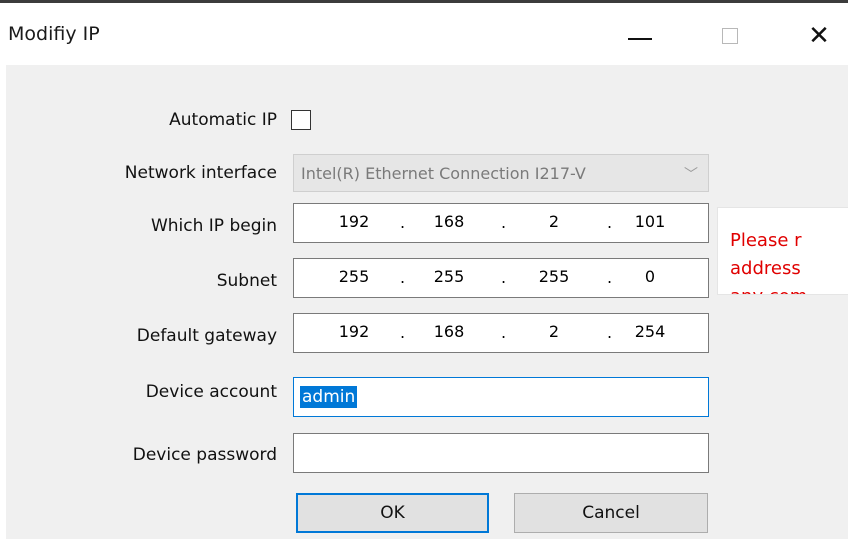 The image size is (848, 539). What do you see at coordinates (501, 397) in the screenshot?
I see `device-account-input: admin` at bounding box center [501, 397].